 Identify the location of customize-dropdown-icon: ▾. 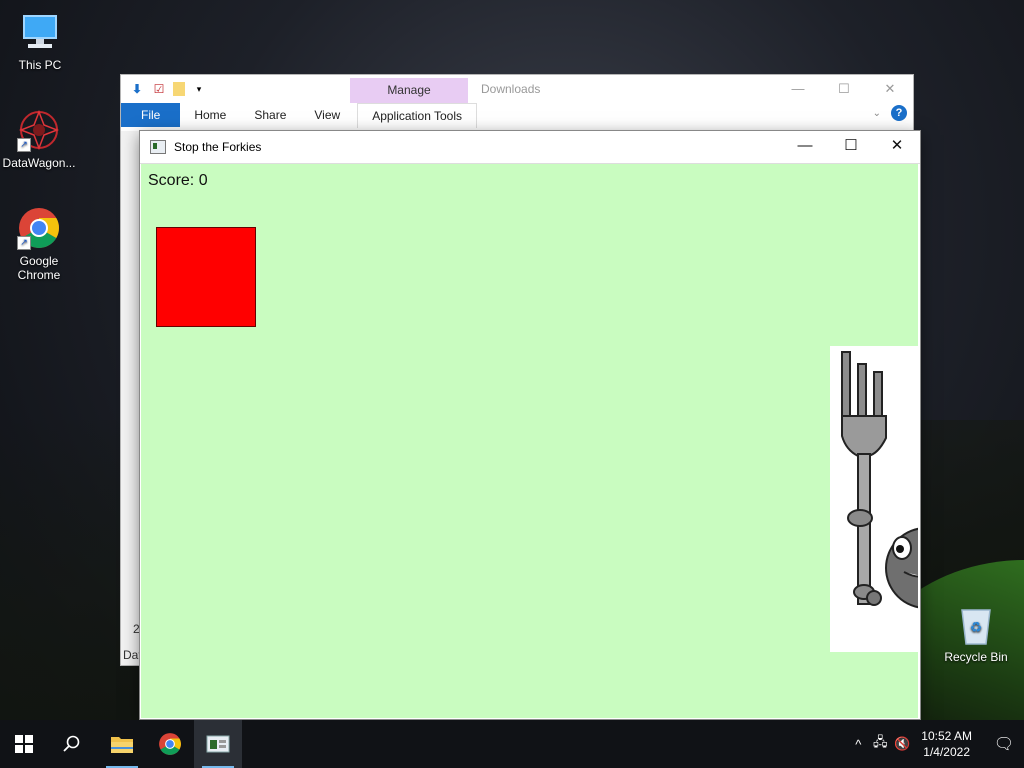
(199, 89).